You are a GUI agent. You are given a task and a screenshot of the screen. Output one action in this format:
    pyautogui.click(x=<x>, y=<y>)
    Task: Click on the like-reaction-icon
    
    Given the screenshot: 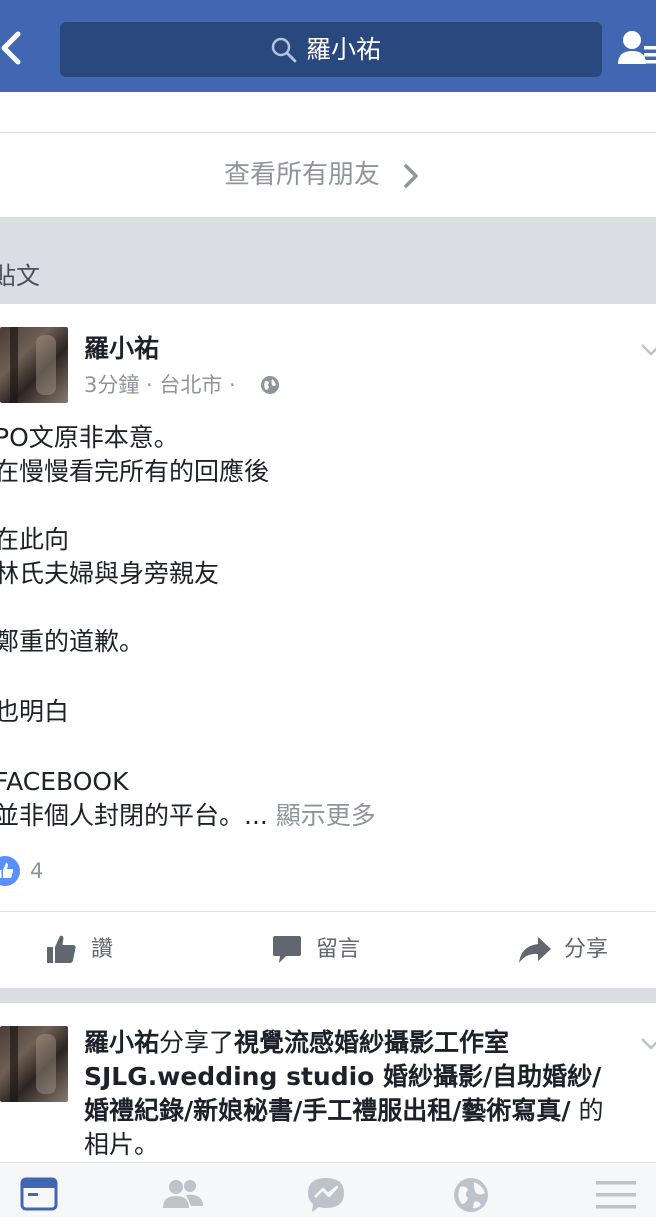 What is the action you would take?
    pyautogui.click(x=10, y=871)
    